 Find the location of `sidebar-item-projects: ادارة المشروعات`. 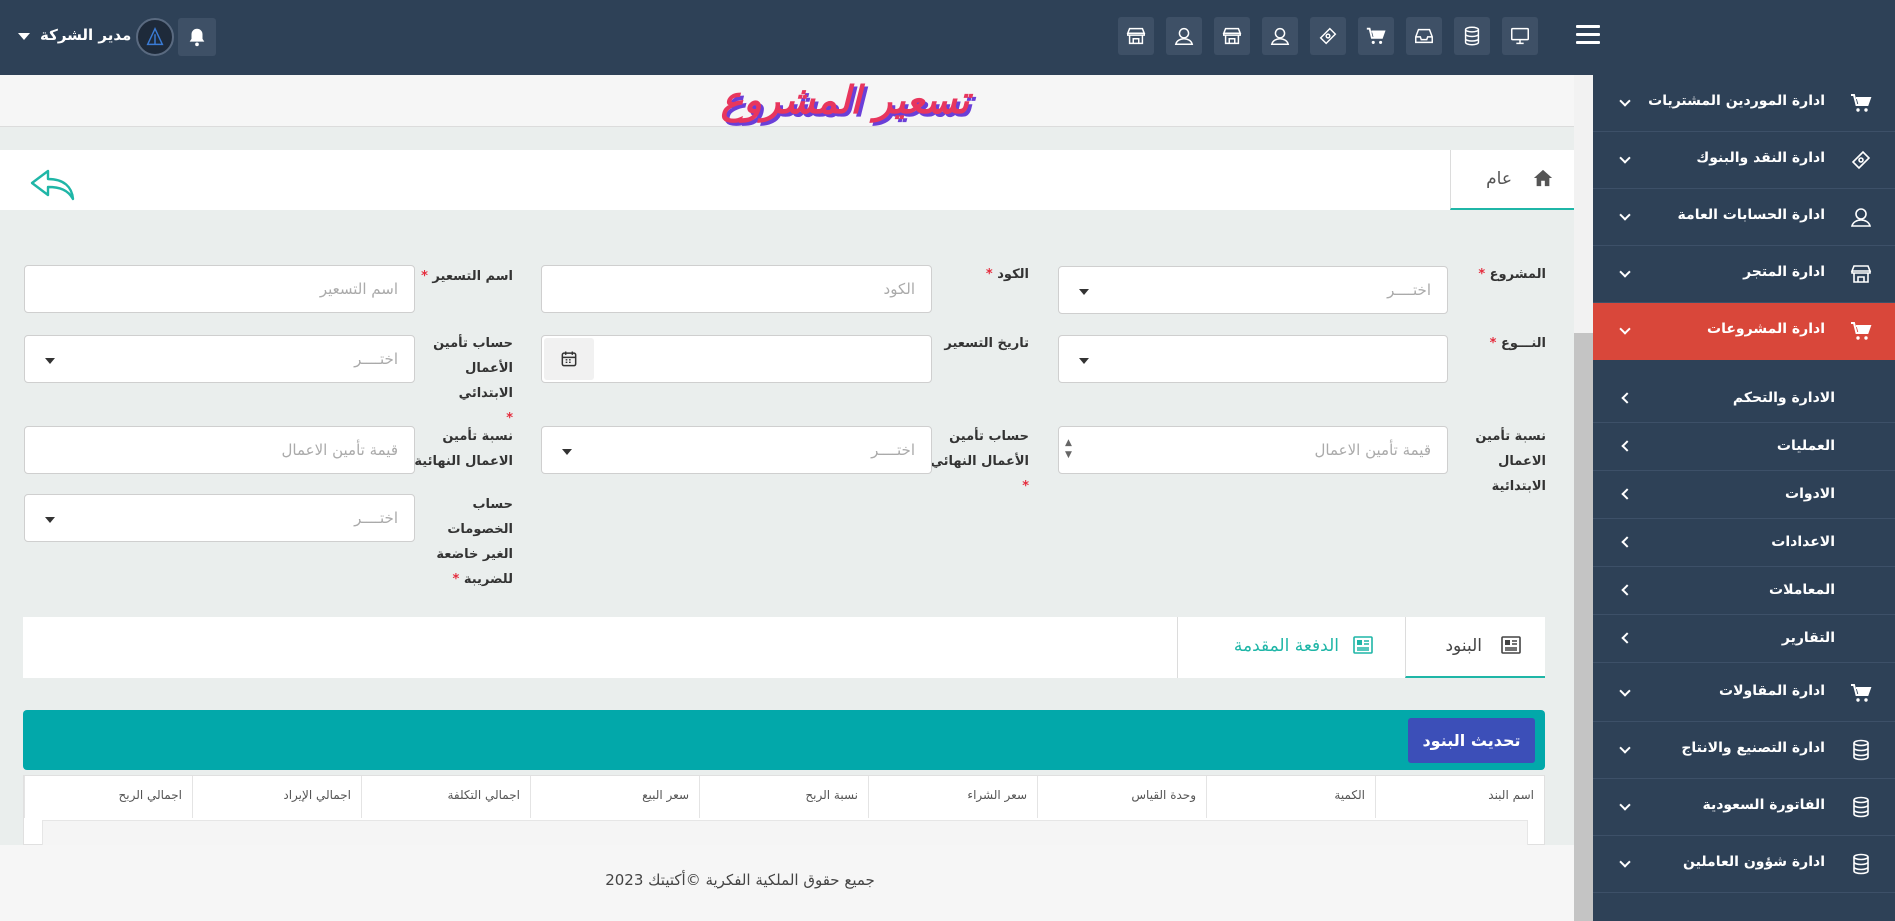

sidebar-item-projects: ادارة المشروعات is located at coordinates (1744, 331).